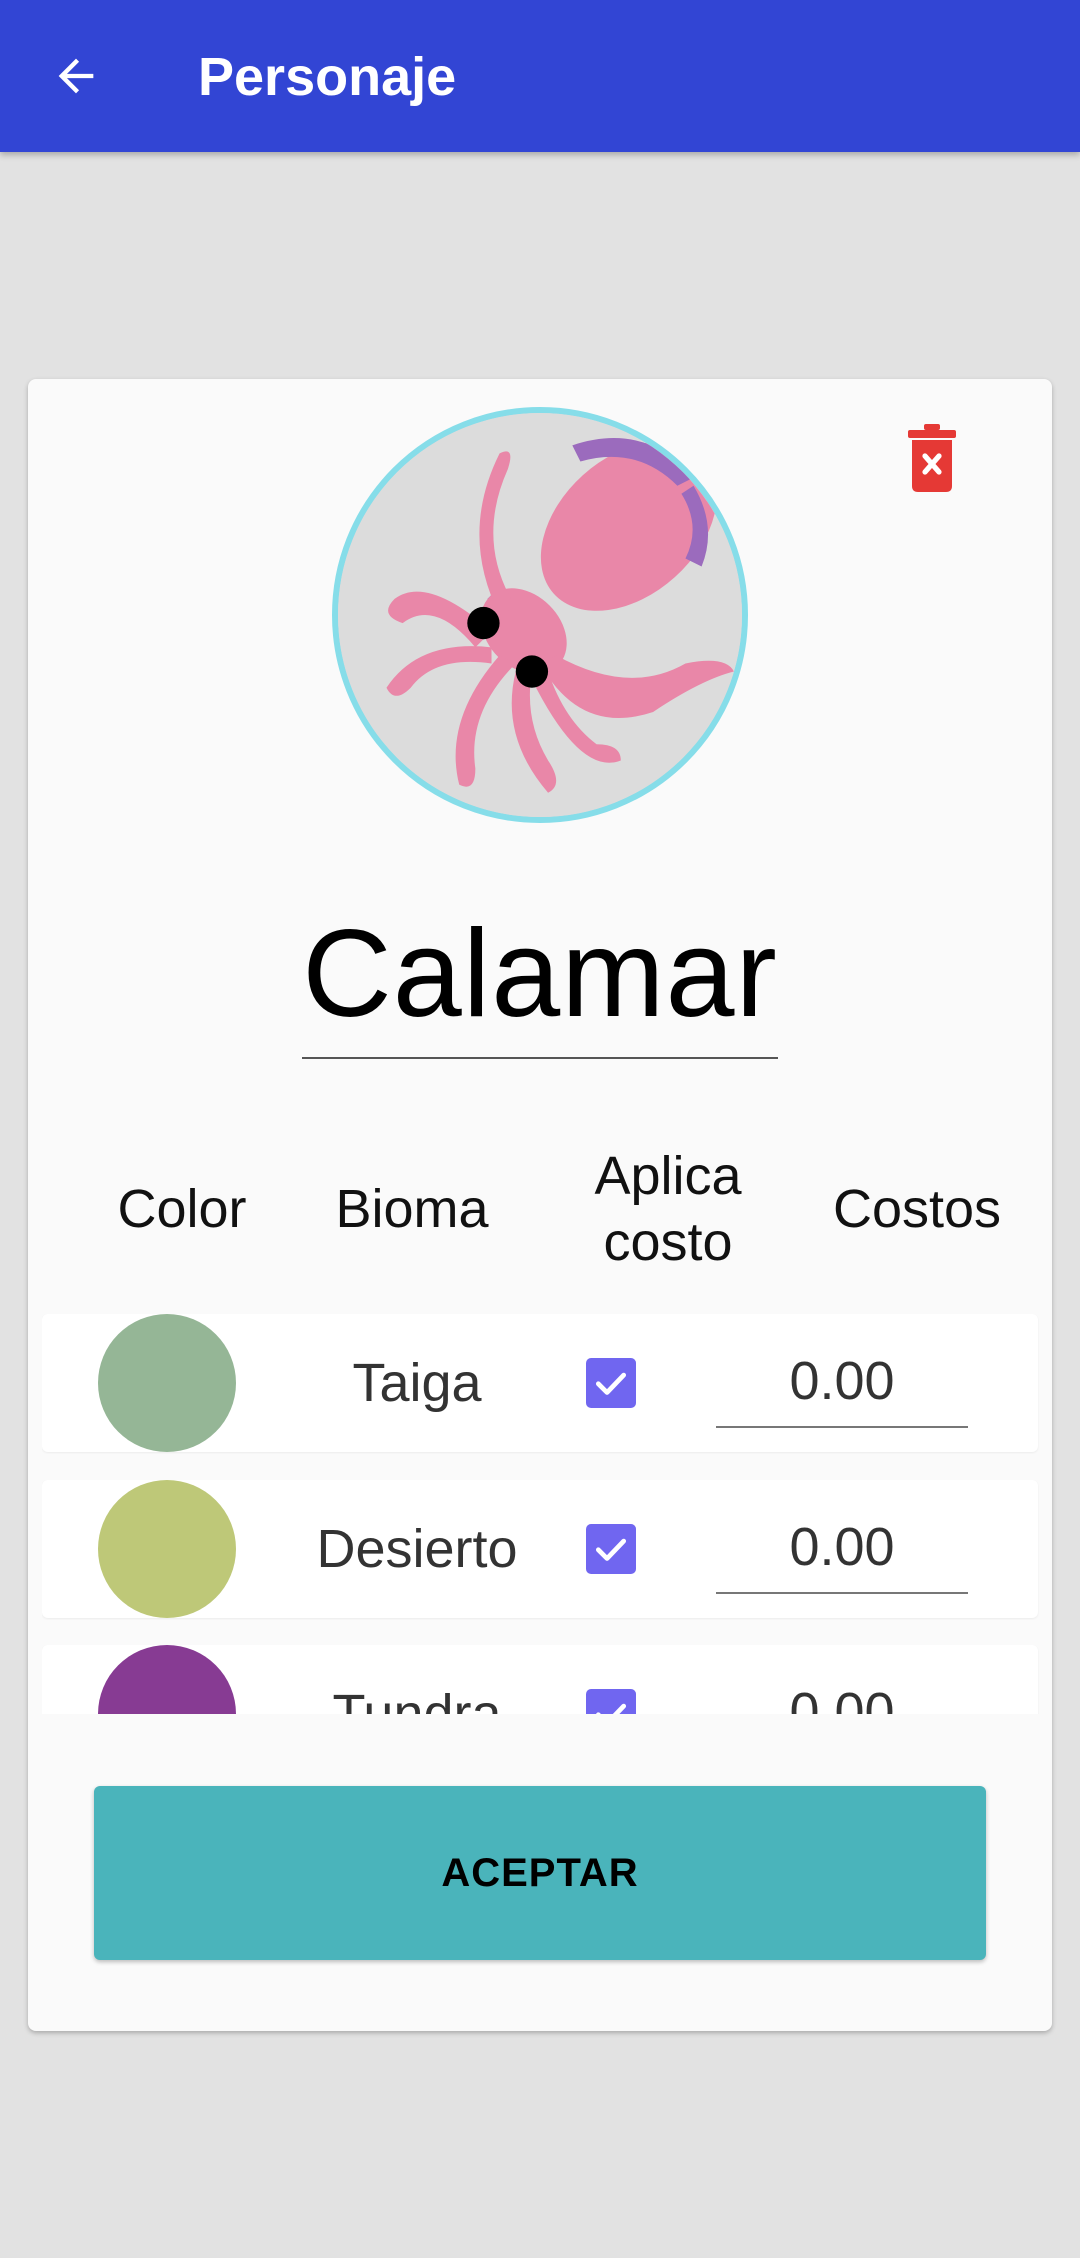 The height and width of the screenshot is (2258, 1080). What do you see at coordinates (417, 1699) in the screenshot?
I see `bioma-label: Tundra` at bounding box center [417, 1699].